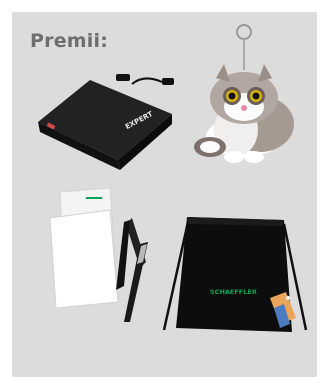 This screenshot has height=377, width=320. Describe the element at coordinates (98, 254) in the screenshot. I see `notepad-pen-set-image` at that location.